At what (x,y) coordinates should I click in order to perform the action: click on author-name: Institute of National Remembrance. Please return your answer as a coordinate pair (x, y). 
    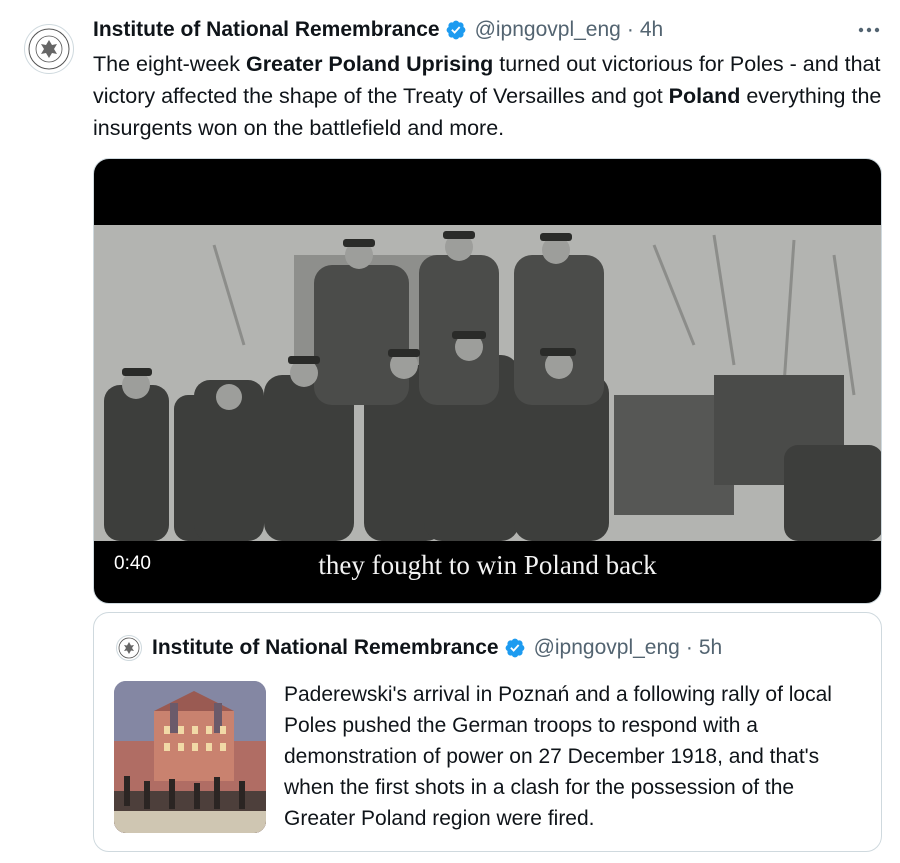
    Looking at the image, I should click on (266, 30).